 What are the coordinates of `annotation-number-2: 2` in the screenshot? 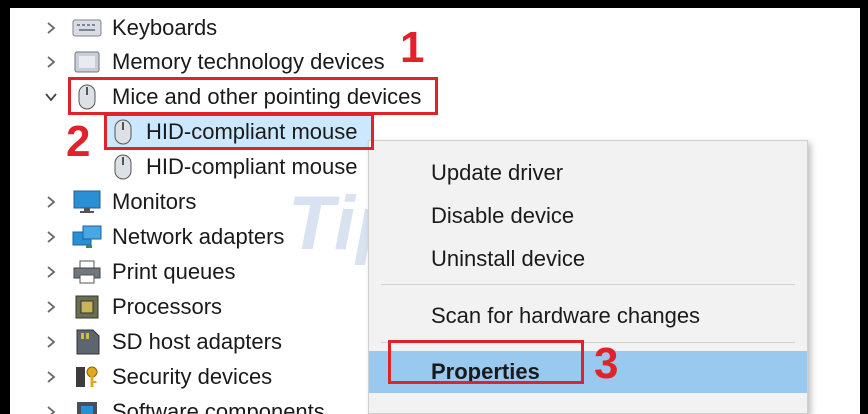 It's located at (78, 141).